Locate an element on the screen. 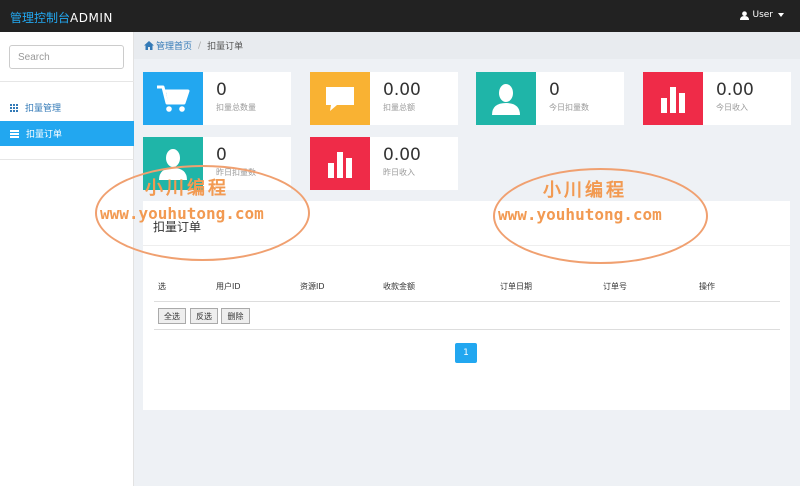 The width and height of the screenshot is (800, 486). table-header-divider is located at coordinates (467, 301).